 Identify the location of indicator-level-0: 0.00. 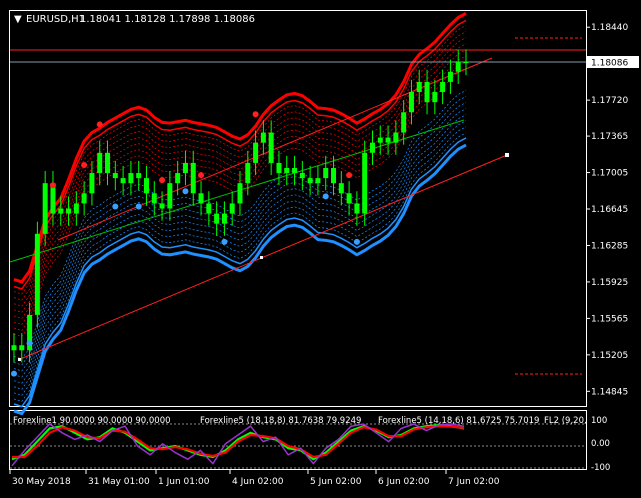
(600, 444).